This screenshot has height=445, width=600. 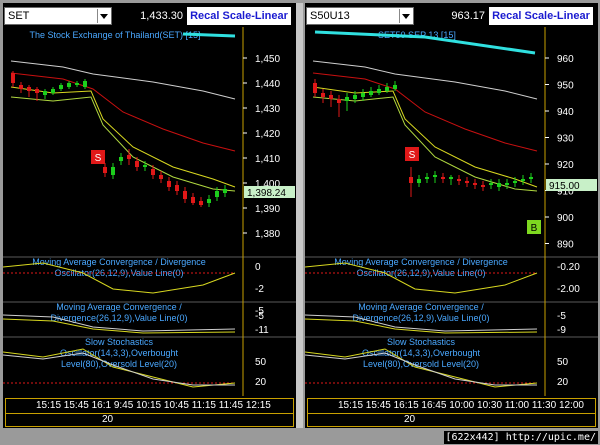 What do you see at coordinates (534, 228) in the screenshot?
I see `buy-signal-label: B` at bounding box center [534, 228].